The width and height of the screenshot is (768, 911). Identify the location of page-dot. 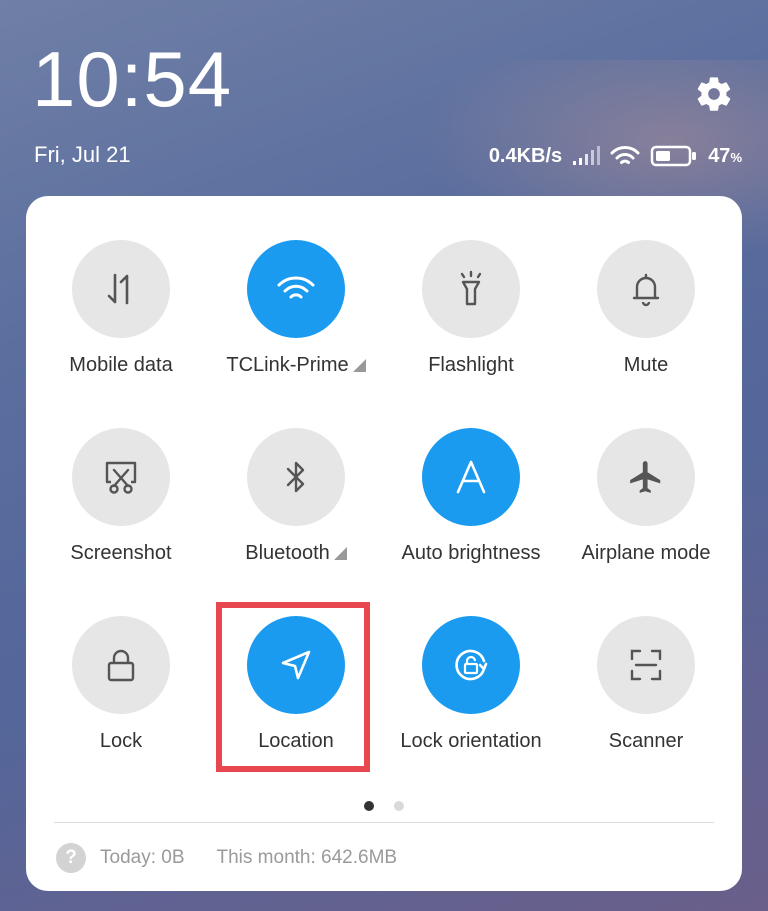
(399, 806).